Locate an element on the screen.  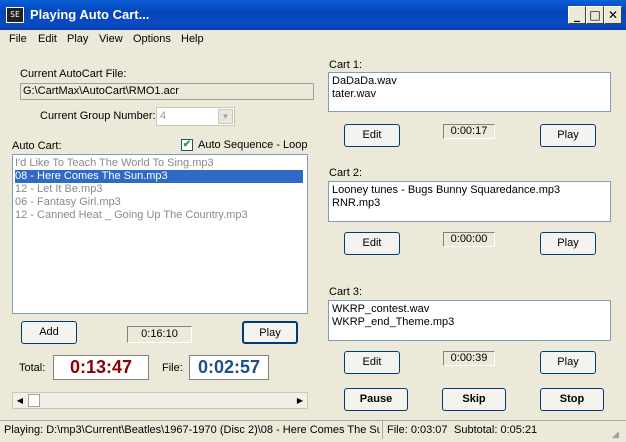
status-divider is located at coordinates (382, 430).